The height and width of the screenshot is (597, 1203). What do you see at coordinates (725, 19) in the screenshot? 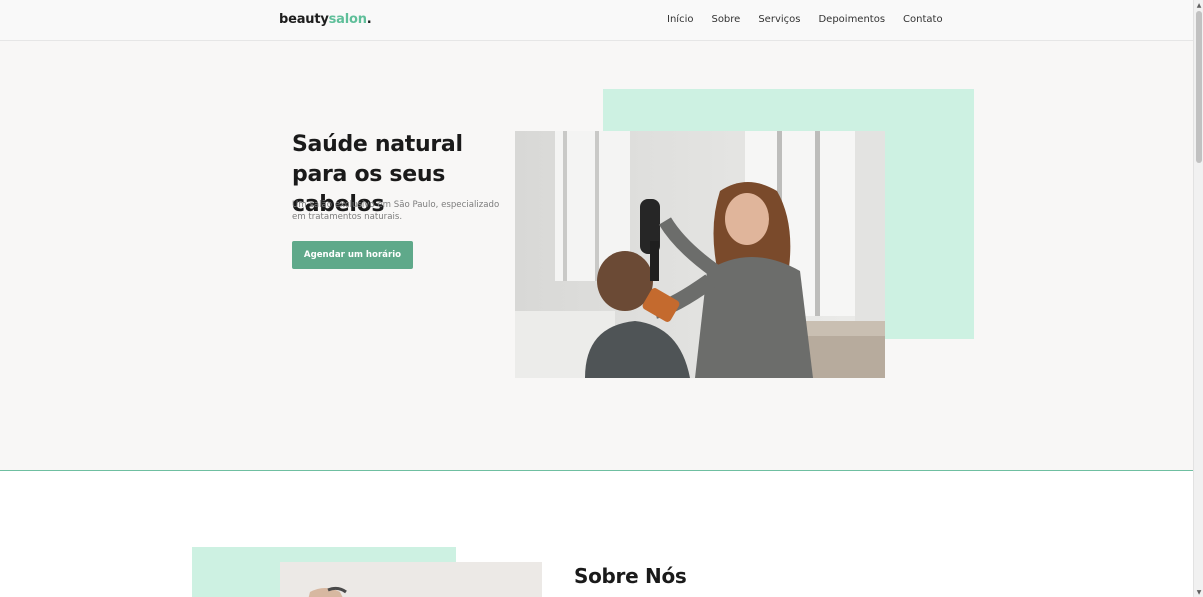
I see `nav-link-sobre: Sobre` at bounding box center [725, 19].